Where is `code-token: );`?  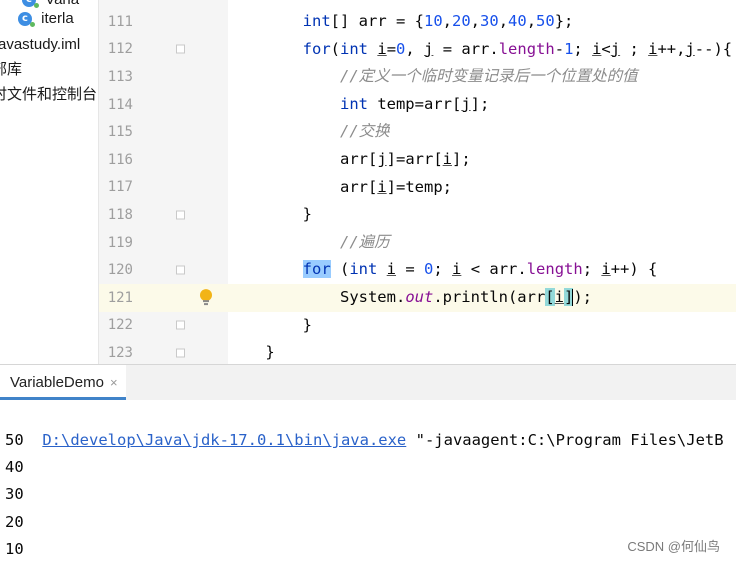 code-token: ); is located at coordinates (582, 297).